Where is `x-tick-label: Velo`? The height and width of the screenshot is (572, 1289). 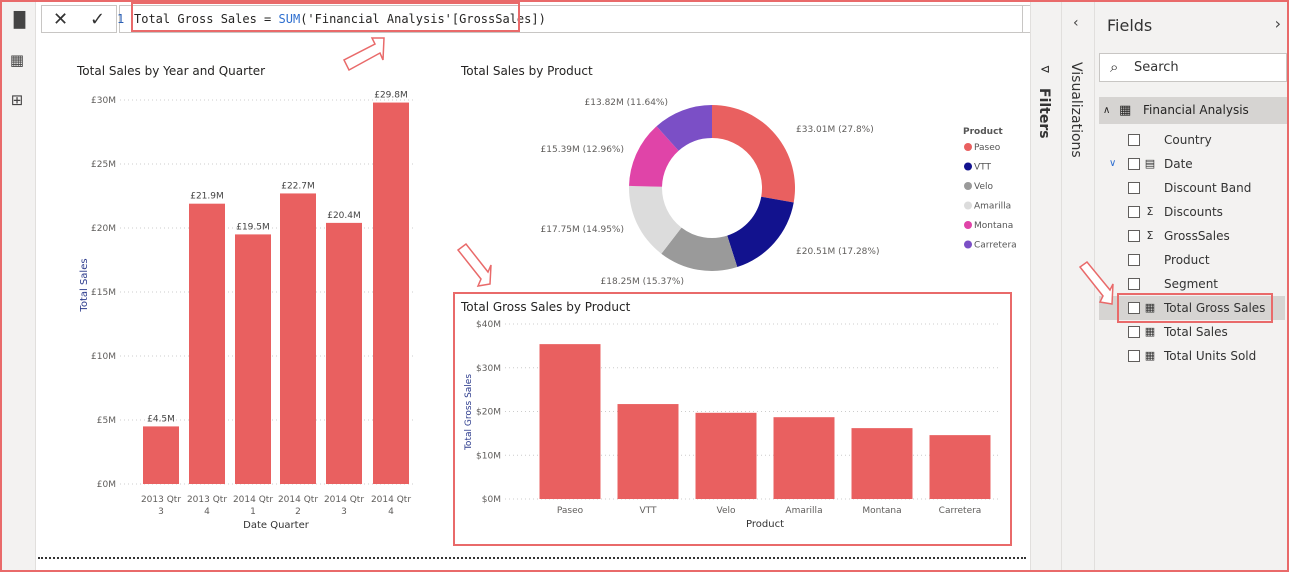
x-tick-label: Velo is located at coordinates (725, 511).